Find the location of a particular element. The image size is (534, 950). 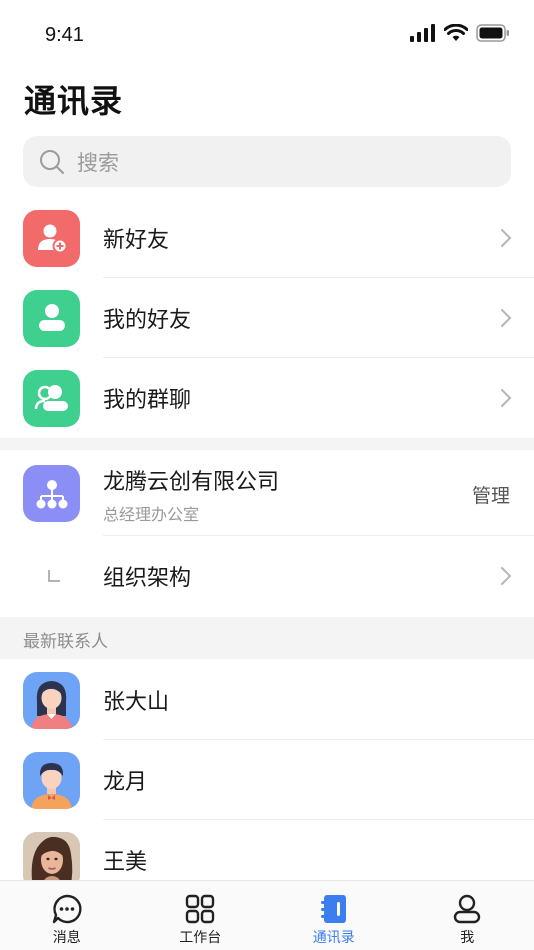

group-icon is located at coordinates (51, 398).